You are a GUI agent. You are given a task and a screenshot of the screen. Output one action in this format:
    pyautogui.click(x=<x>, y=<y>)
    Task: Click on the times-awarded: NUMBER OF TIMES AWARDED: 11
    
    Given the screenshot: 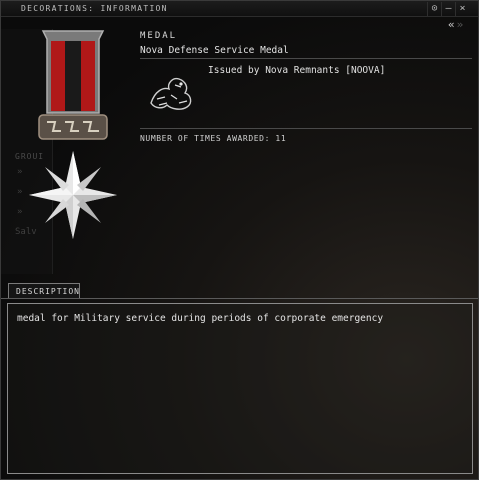 What is the action you would take?
    pyautogui.click(x=213, y=138)
    